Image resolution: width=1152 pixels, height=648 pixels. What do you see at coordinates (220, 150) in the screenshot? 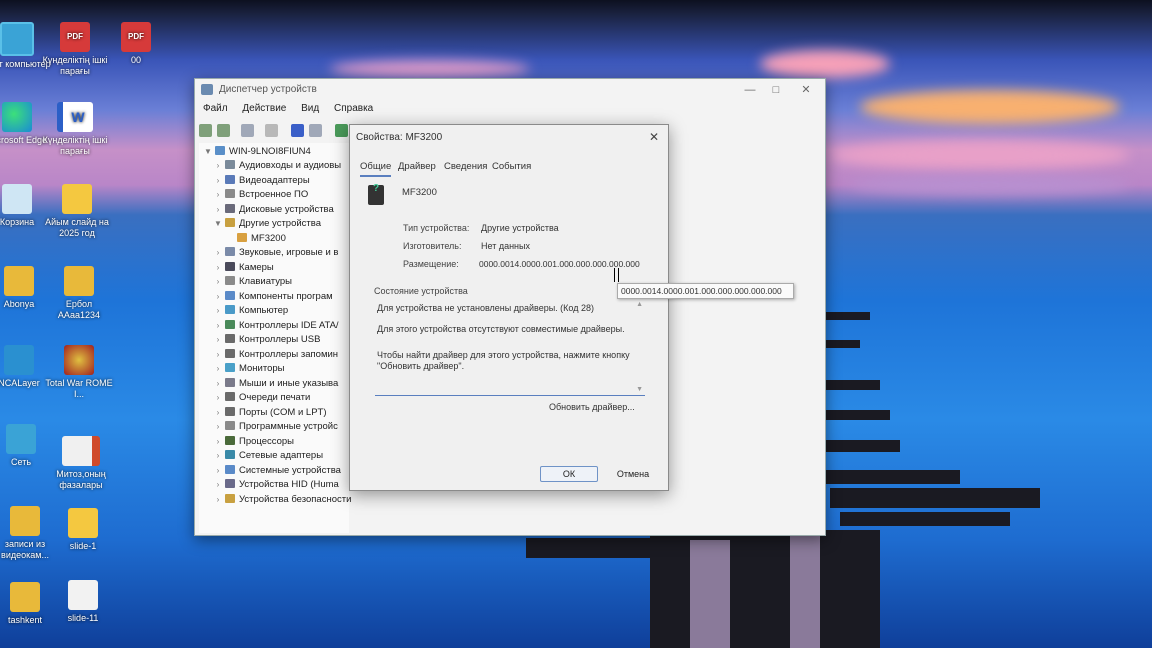
I see `computer-icon` at bounding box center [220, 150].